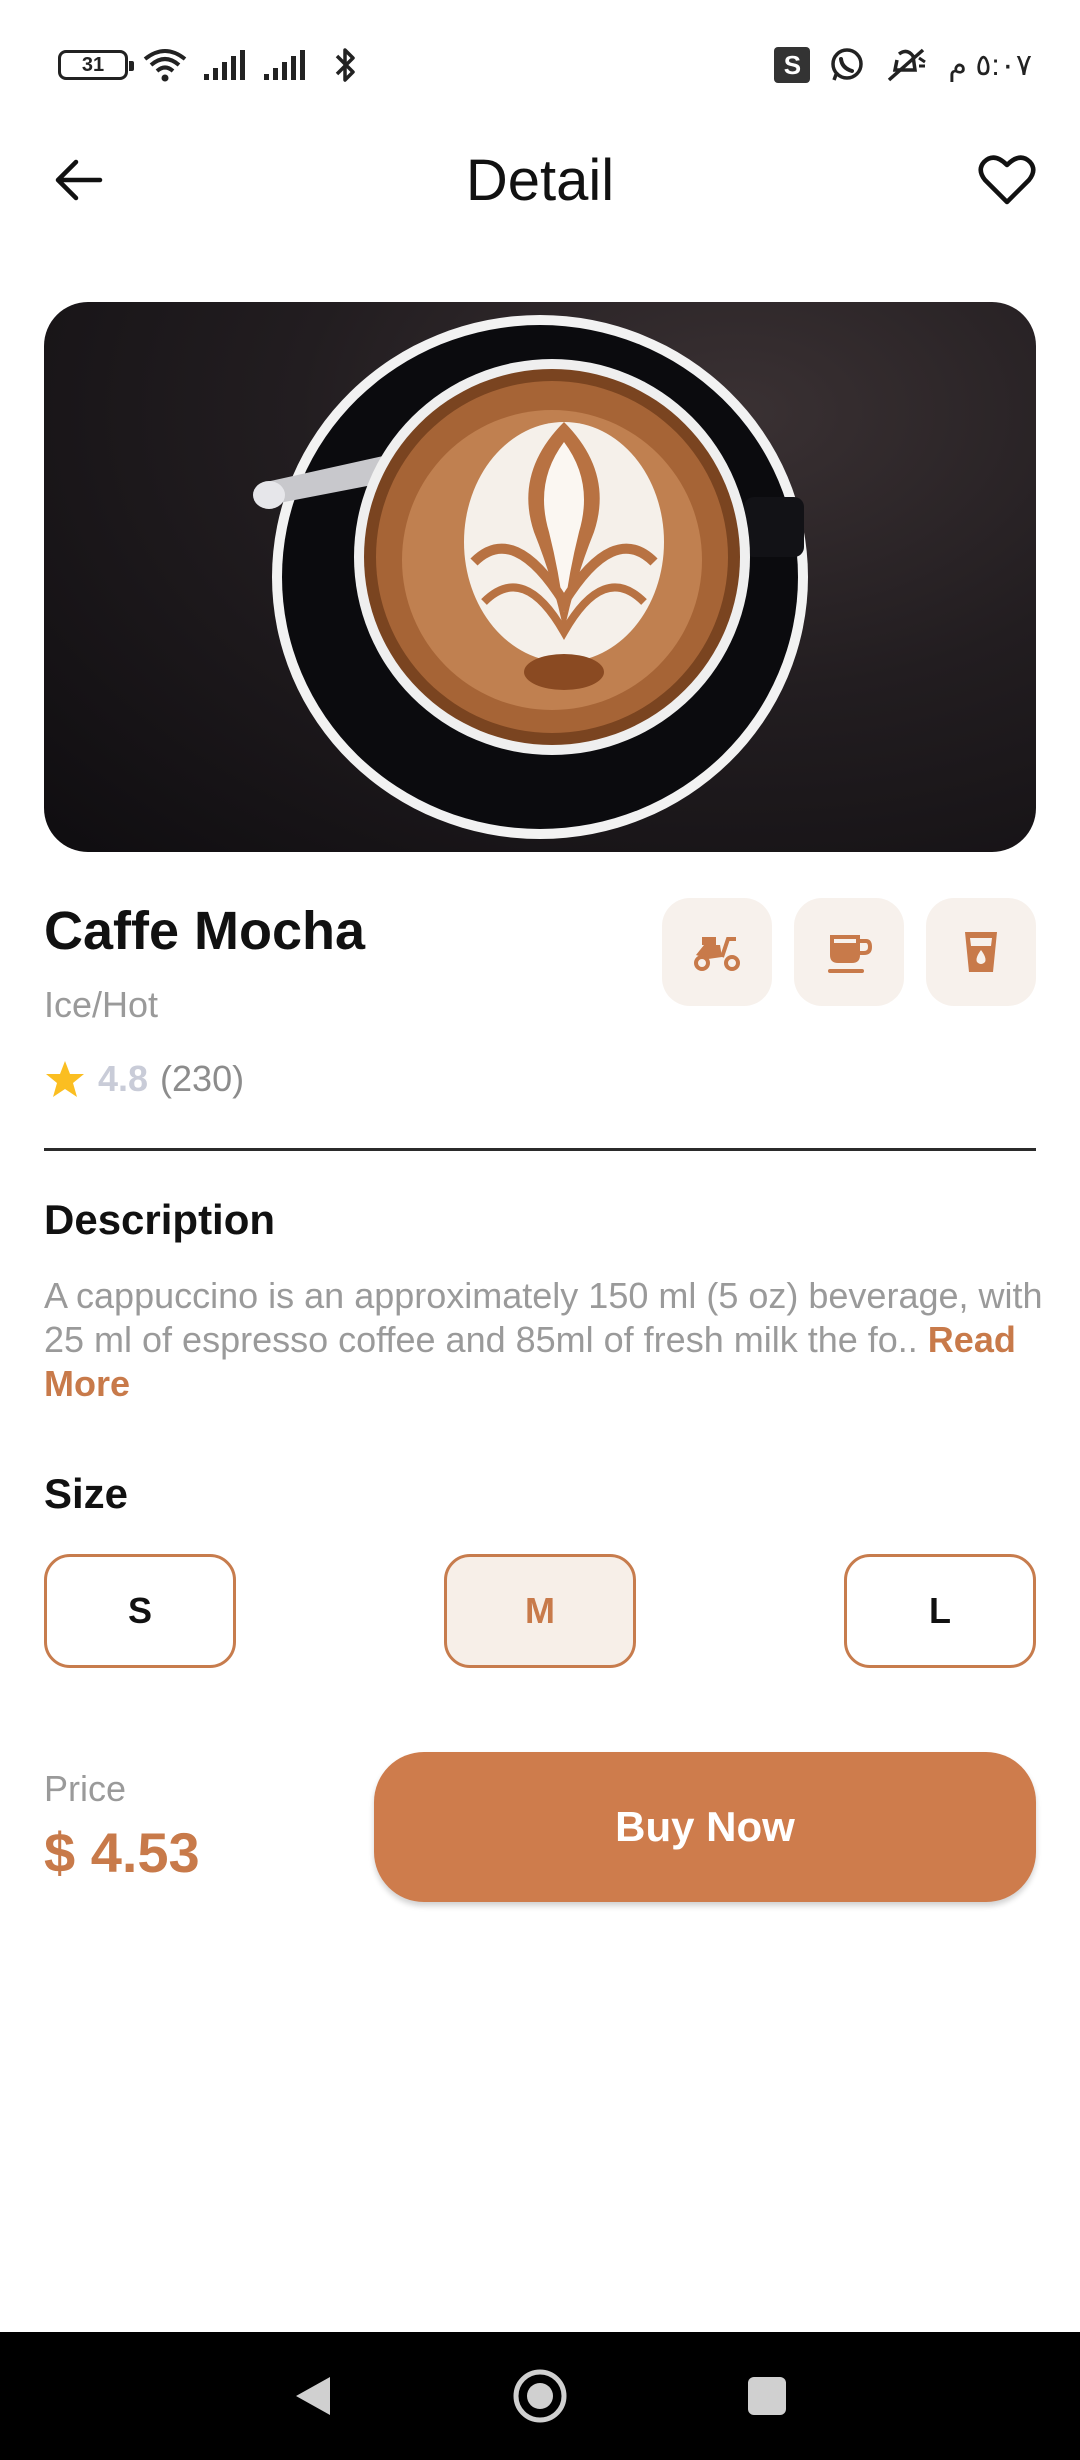 This screenshot has width=1080, height=2460. I want to click on s-app-icon: S, so click(792, 65).